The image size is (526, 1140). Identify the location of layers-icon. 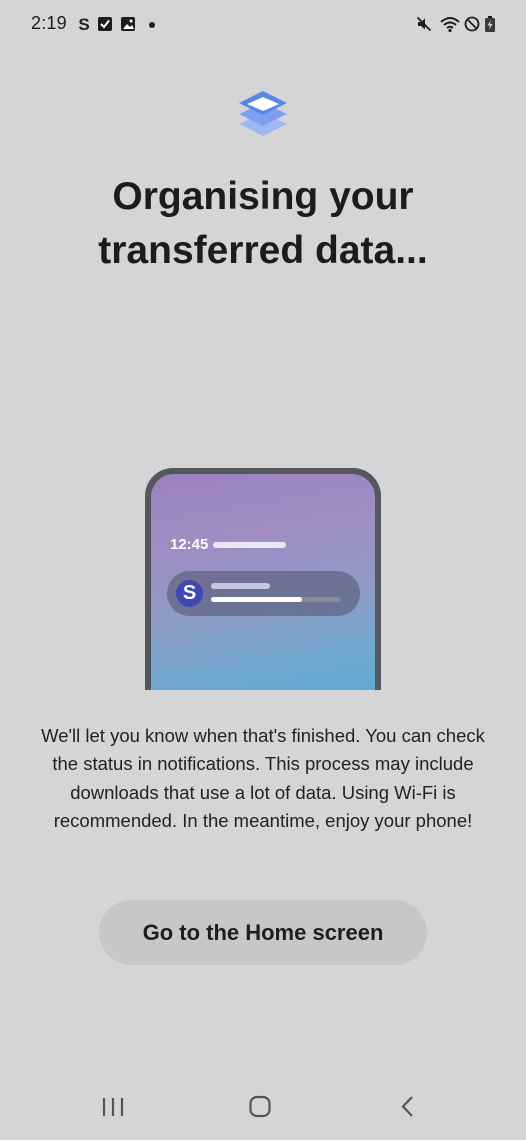
(263, 113).